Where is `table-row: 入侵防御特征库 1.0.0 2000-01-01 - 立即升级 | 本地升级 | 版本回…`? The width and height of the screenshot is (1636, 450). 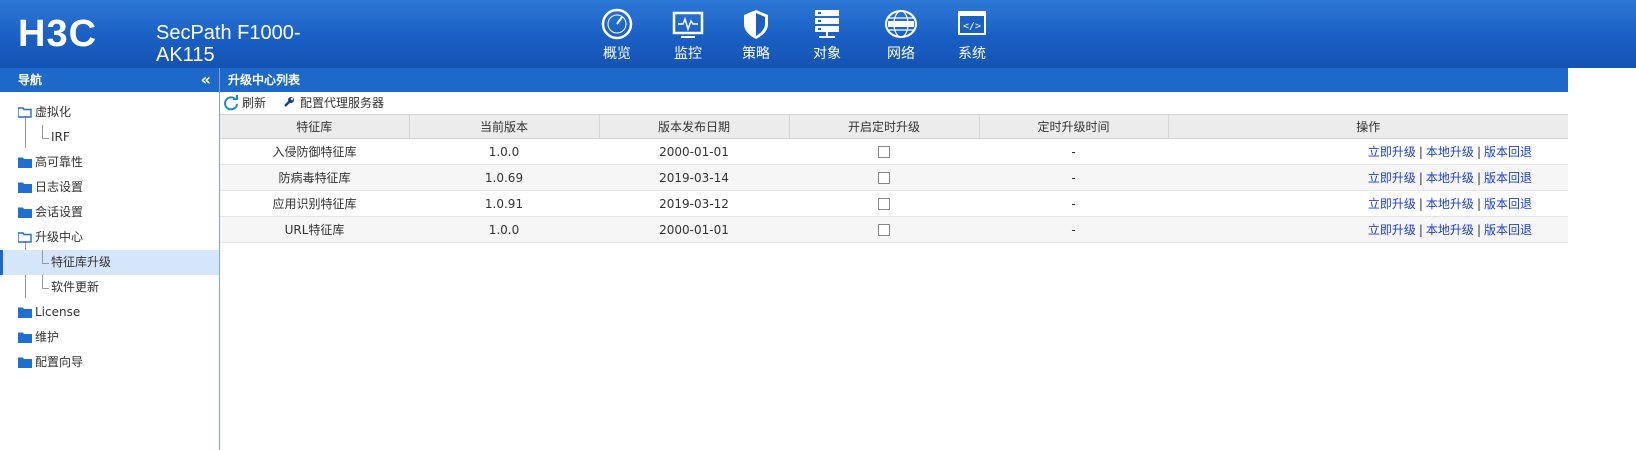
table-row: 入侵防御特征库 1.0.0 2000-01-01 - 立即升级 | 本地升级 | 版本回… is located at coordinates (894, 151).